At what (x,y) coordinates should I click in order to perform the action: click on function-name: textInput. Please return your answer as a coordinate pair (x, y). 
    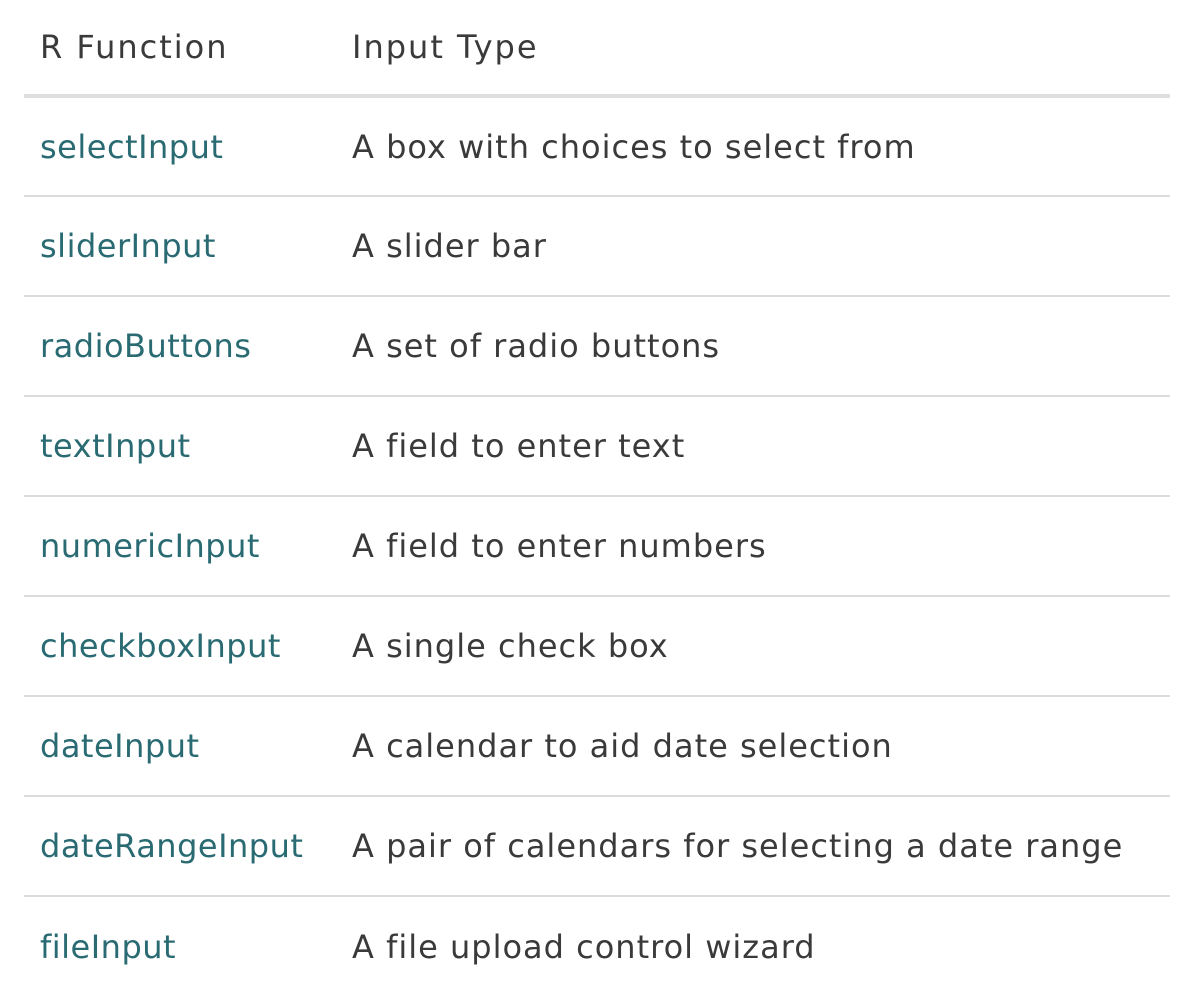
    Looking at the image, I should click on (180, 446).